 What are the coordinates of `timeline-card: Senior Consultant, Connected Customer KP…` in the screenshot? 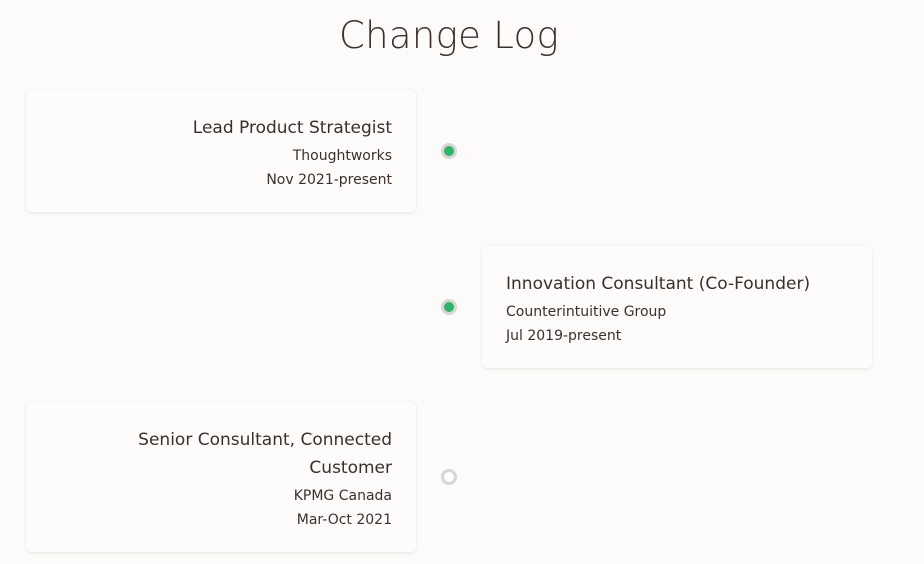 It's located at (221, 477).